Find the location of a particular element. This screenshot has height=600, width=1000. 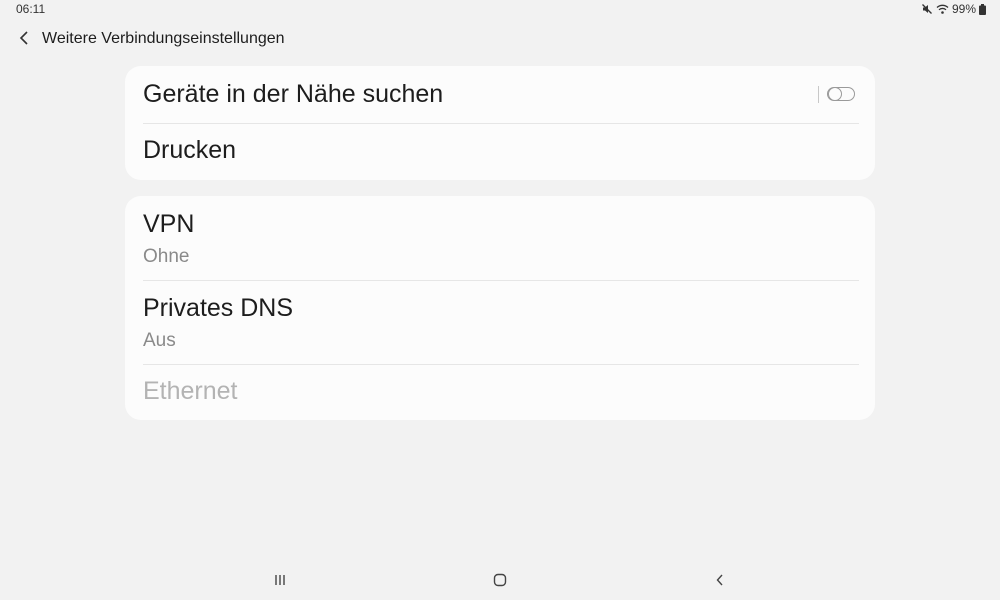

status-time: 06:11 is located at coordinates (31, 9).